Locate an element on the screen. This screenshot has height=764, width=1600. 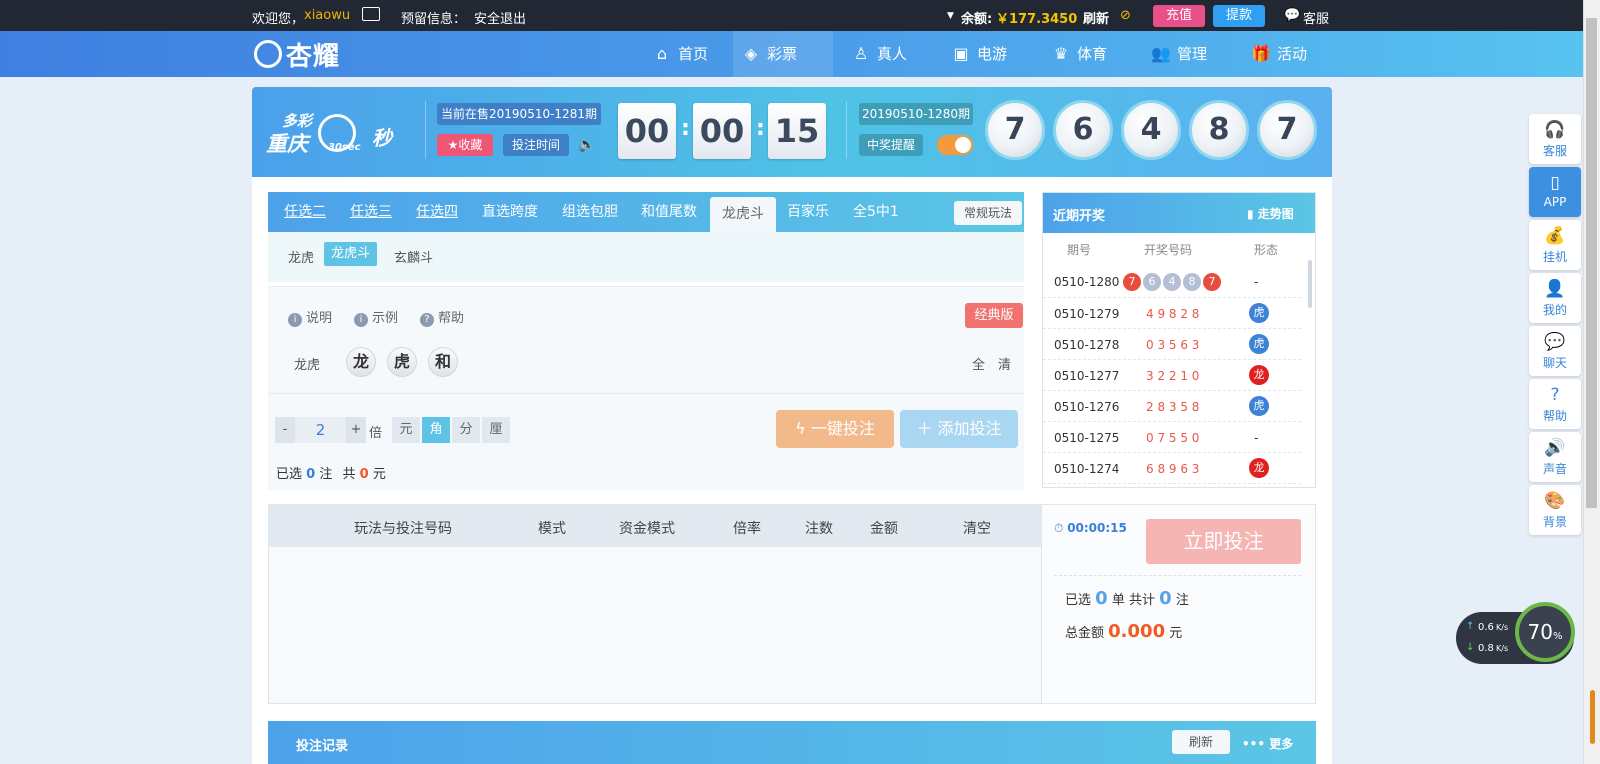
bet-records-header: 投注记录 刷新 ••• 更多 is located at coordinates (792, 742).